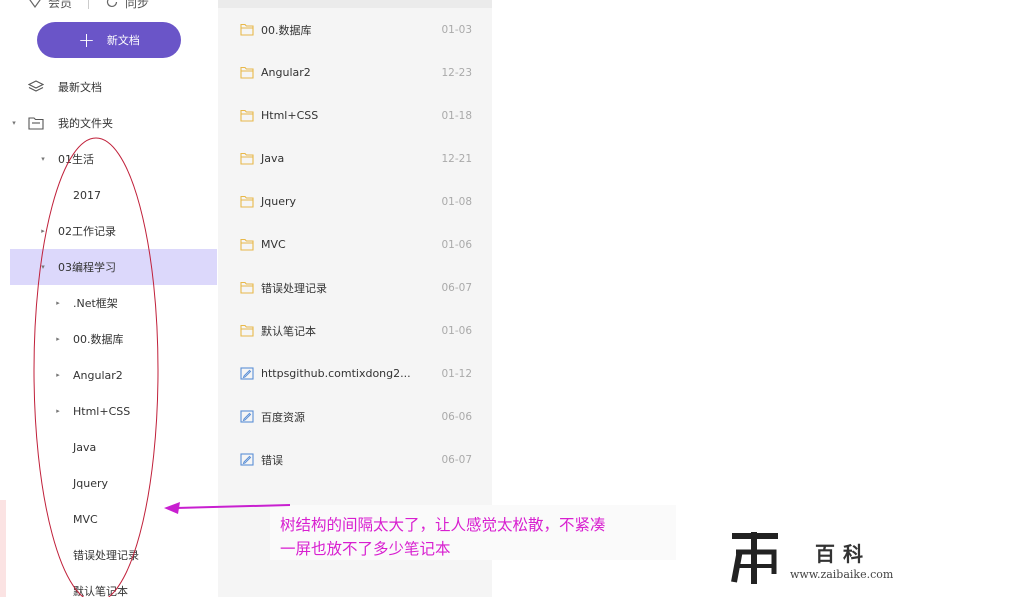 This screenshot has width=1017, height=597. I want to click on tree-item-folder: Java, so click(109, 447).